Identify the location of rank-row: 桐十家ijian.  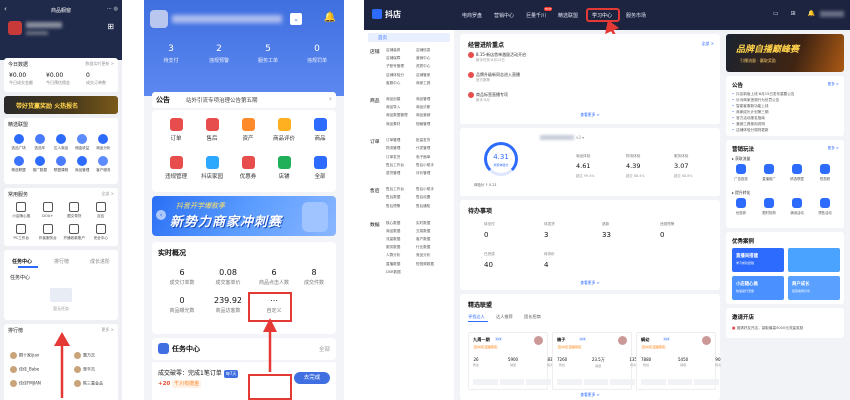
(24, 356).